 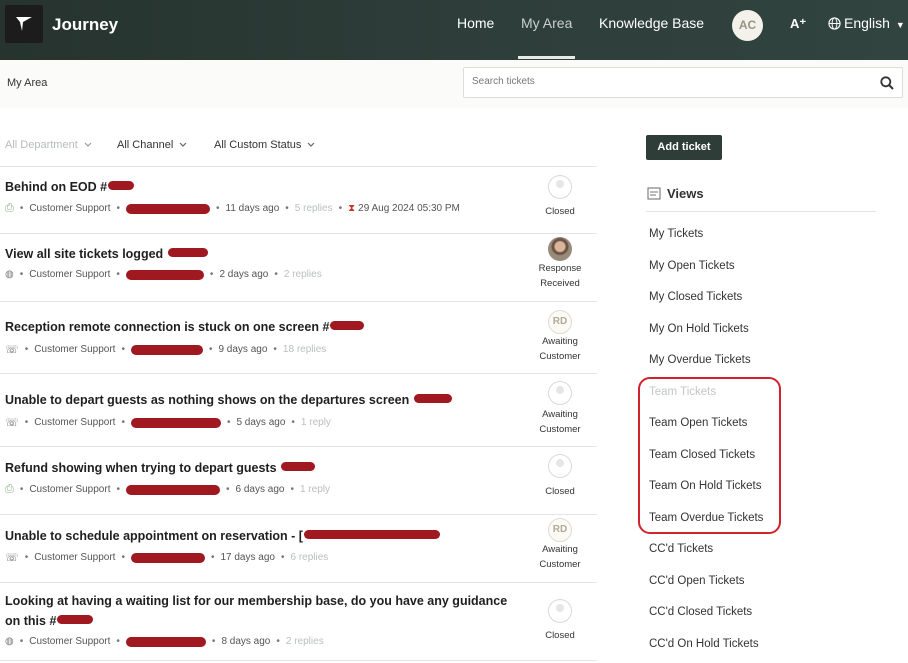 I want to click on breadcrumb: My Area, so click(x=27, y=83).